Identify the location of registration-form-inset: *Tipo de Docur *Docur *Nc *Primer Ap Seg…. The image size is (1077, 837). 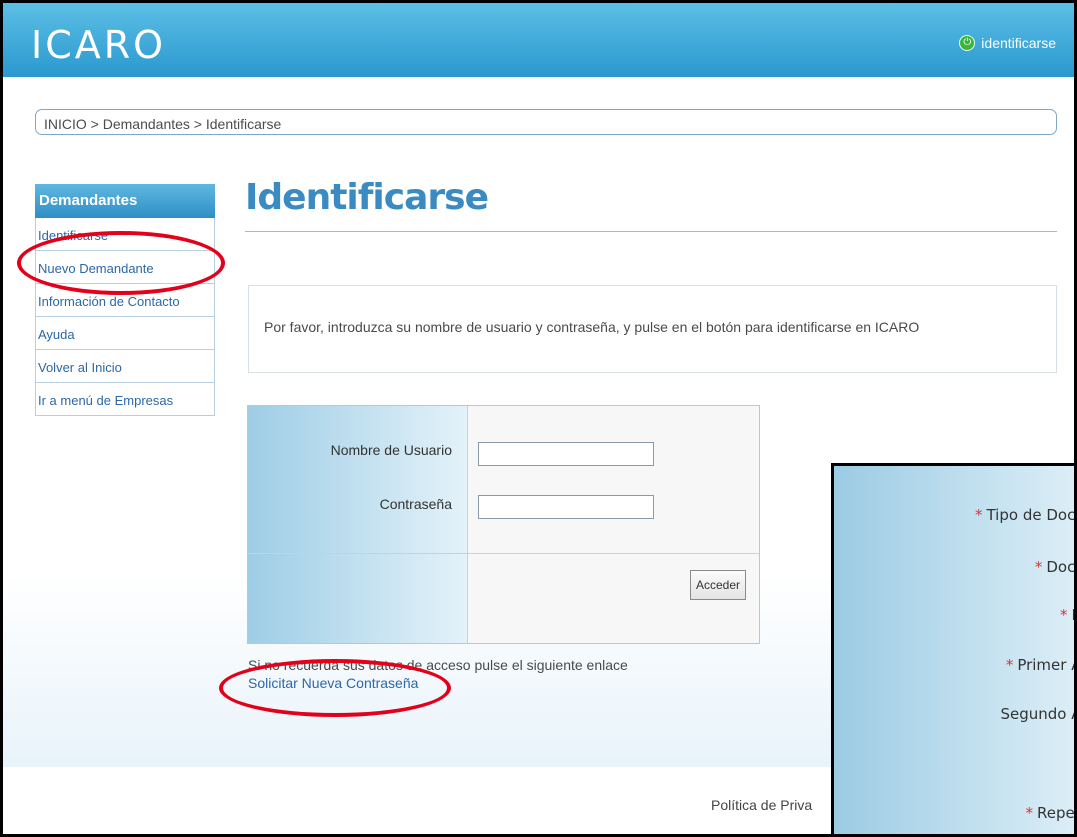
(953, 648).